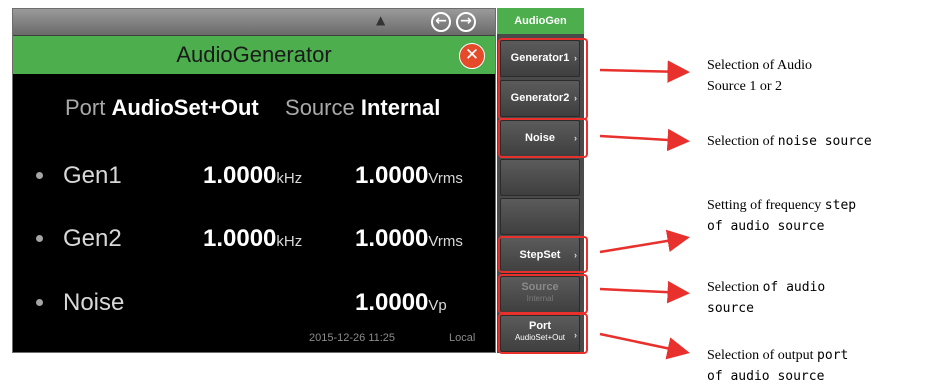  What do you see at coordinates (794, 287) in the screenshot?
I see `annotation-source-part2: of audio` at bounding box center [794, 287].